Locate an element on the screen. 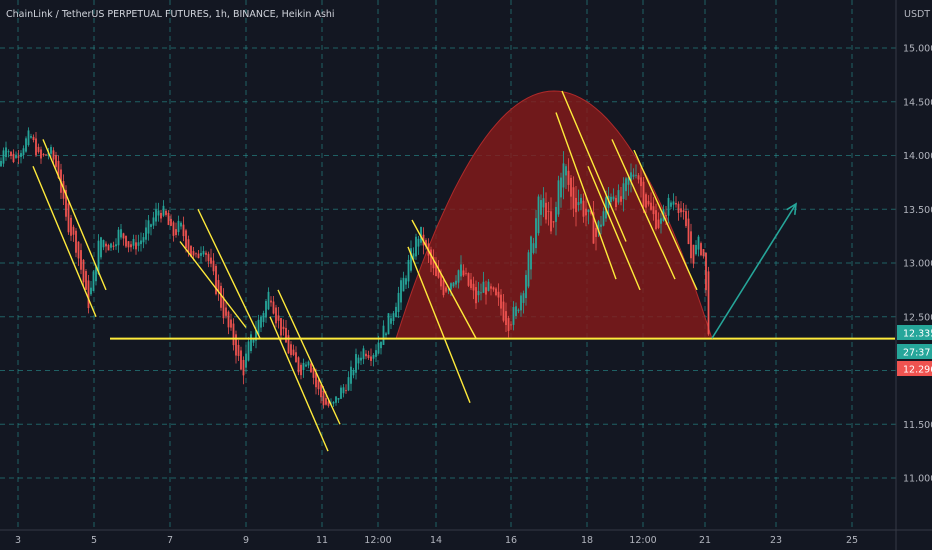  x-tick-label: 21 is located at coordinates (705, 540).